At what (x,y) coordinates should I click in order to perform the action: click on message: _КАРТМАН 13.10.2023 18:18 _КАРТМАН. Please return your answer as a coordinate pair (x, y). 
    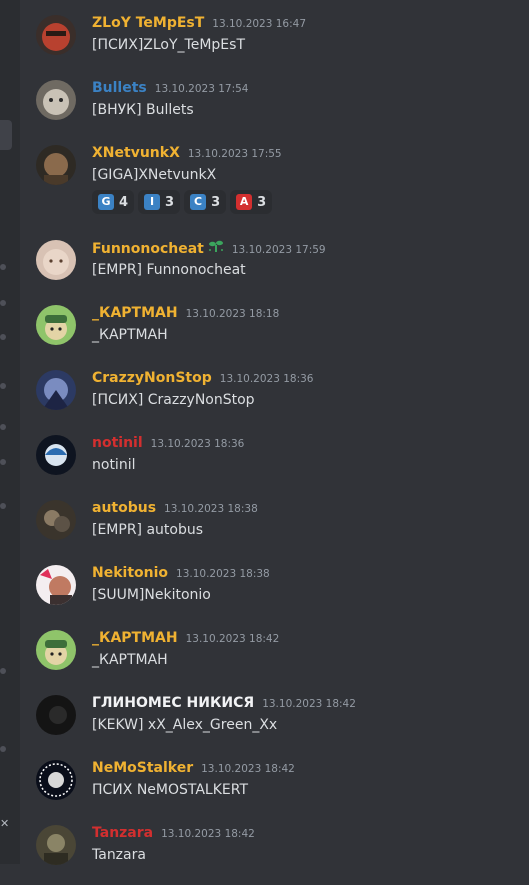
    Looking at the image, I should click on (274, 334).